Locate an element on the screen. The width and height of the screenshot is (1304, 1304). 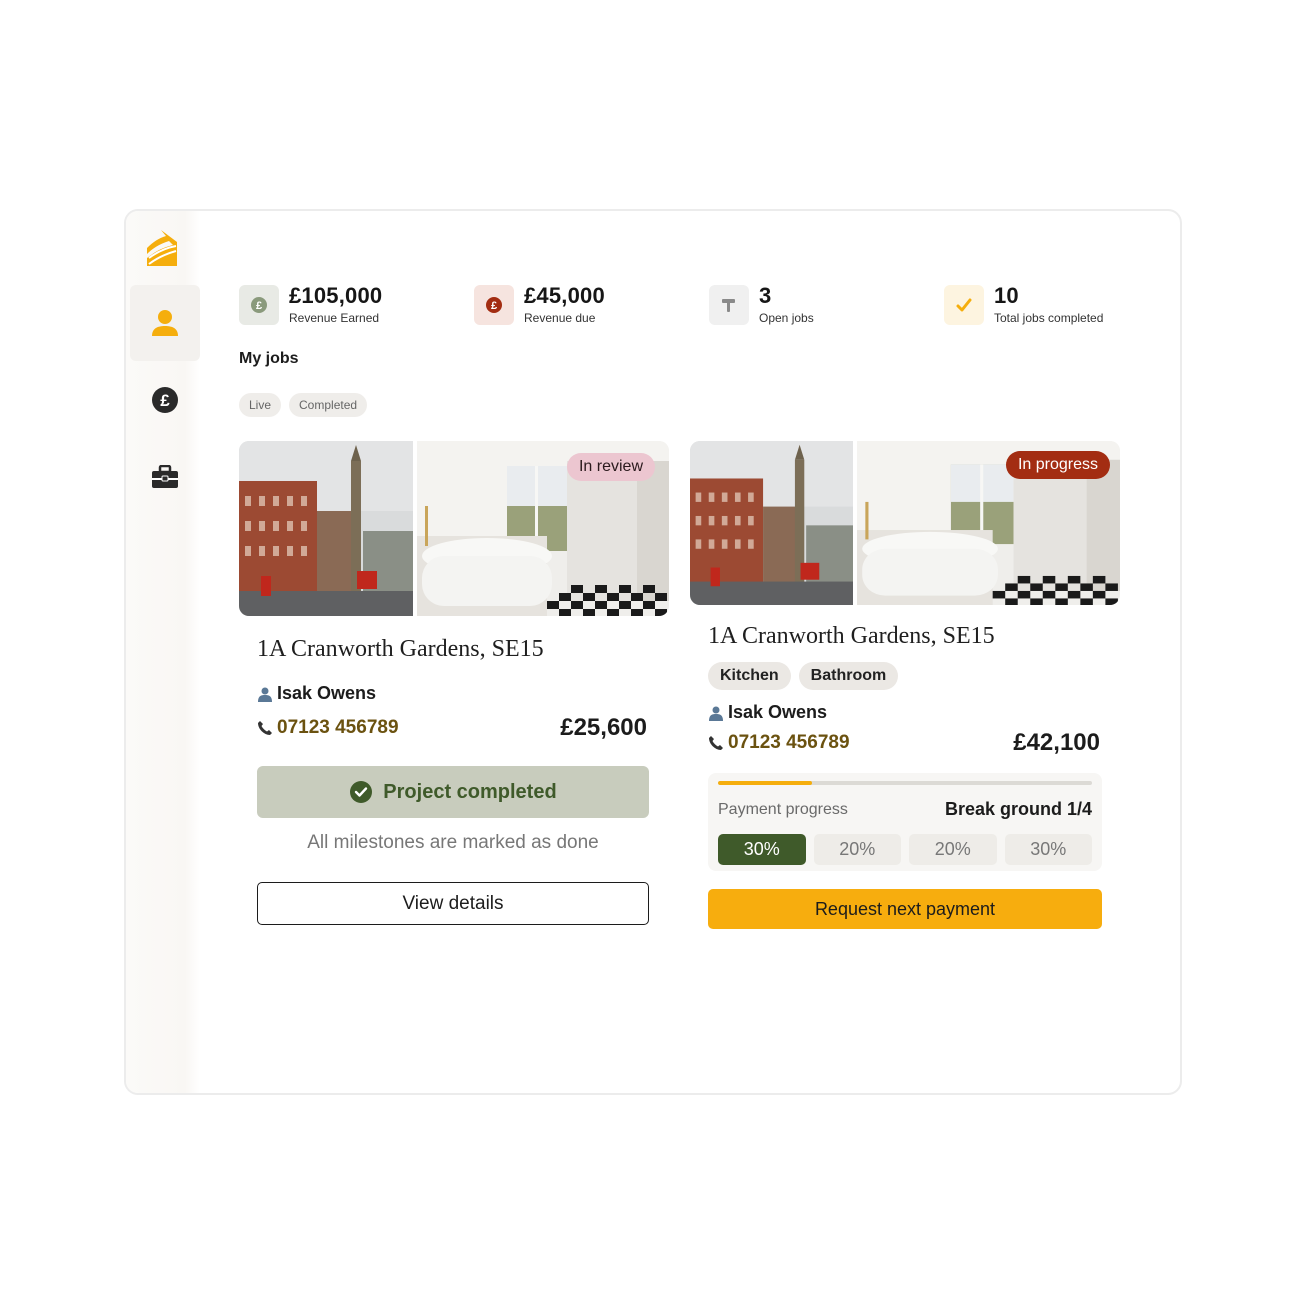
section-title: My jobs is located at coordinates (269, 358).